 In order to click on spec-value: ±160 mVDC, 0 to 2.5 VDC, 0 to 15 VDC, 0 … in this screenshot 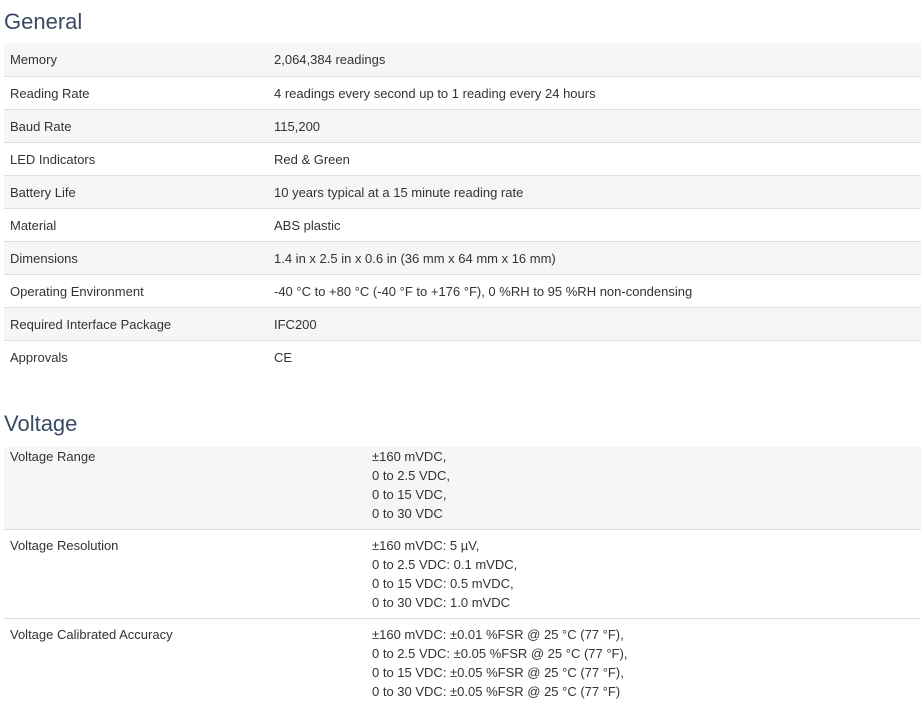, I will do `click(643, 488)`.